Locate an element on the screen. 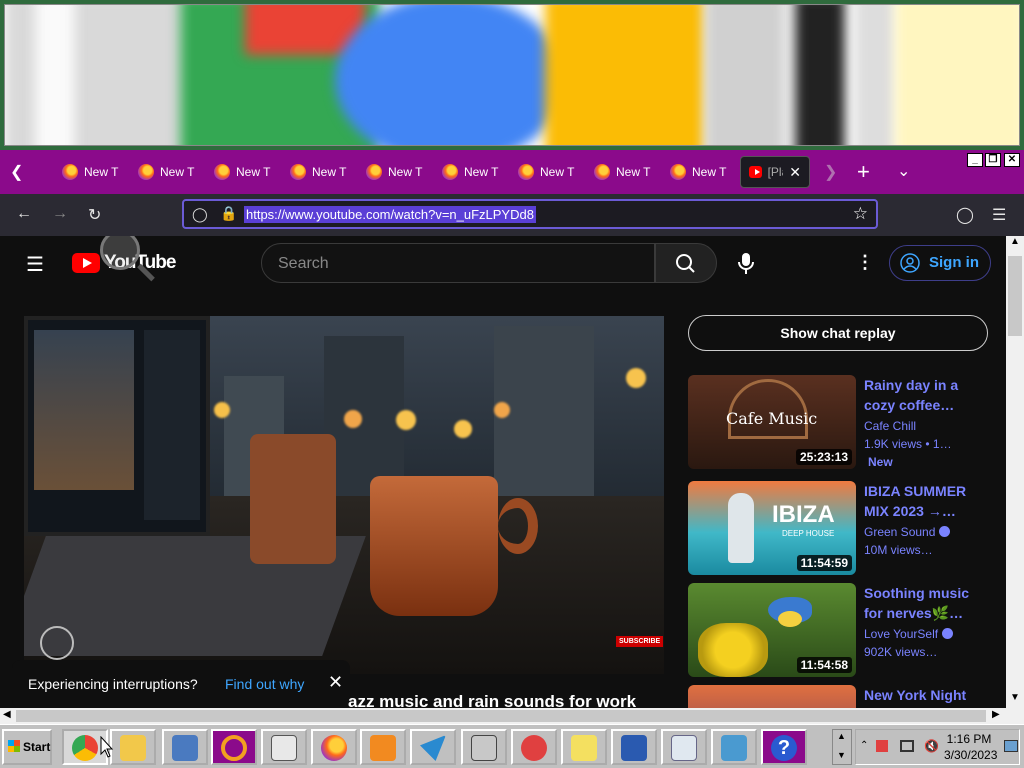 The image size is (1024, 768). search-icon is located at coordinates (685, 263).